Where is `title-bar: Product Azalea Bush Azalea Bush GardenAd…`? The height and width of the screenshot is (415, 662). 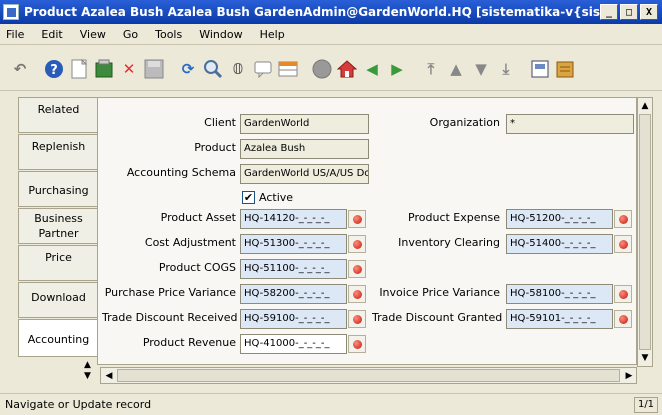 title-bar: Product Azalea Bush Azalea Bush GardenAd… is located at coordinates (331, 12).